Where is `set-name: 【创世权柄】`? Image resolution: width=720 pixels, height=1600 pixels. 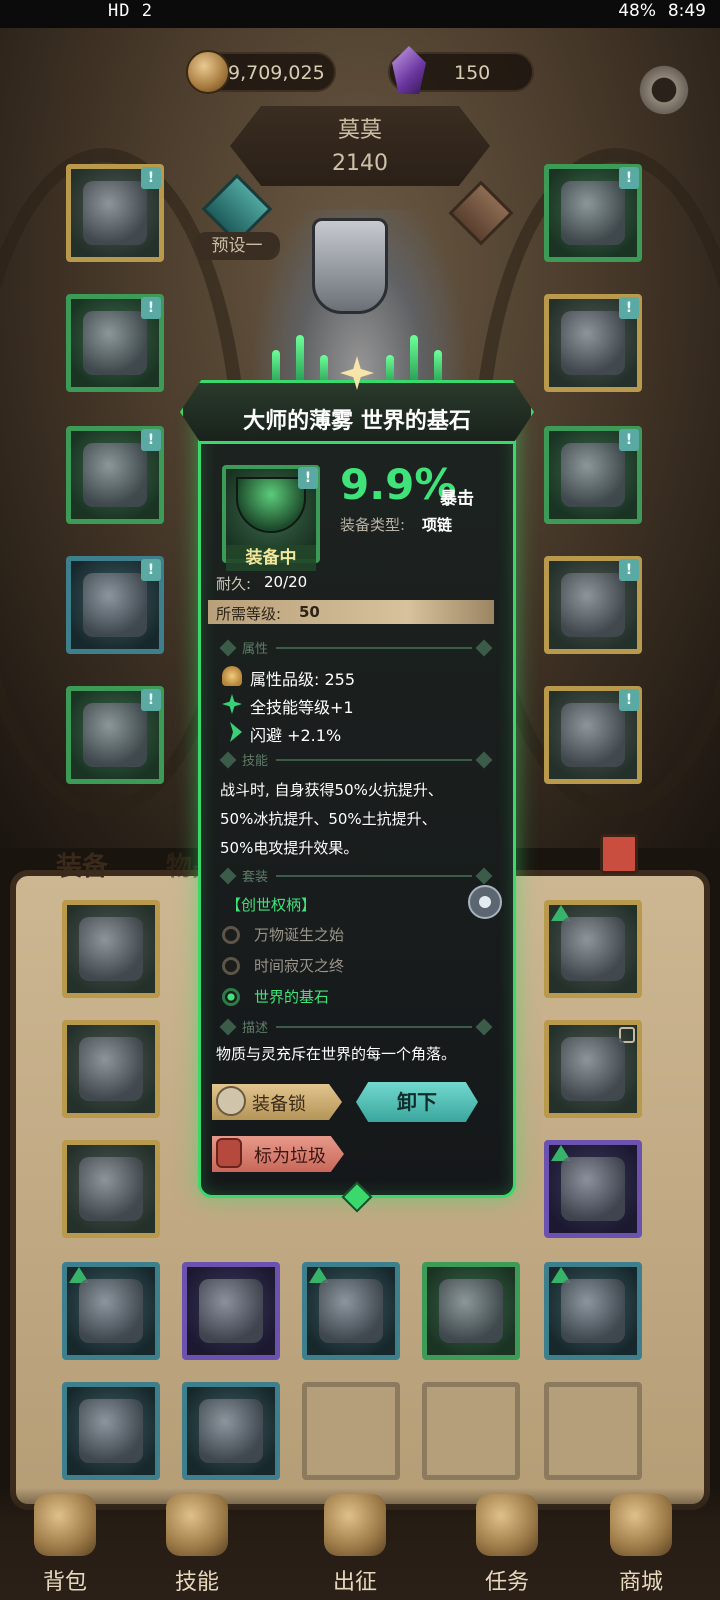 set-name: 【创世权柄】 is located at coordinates (271, 905).